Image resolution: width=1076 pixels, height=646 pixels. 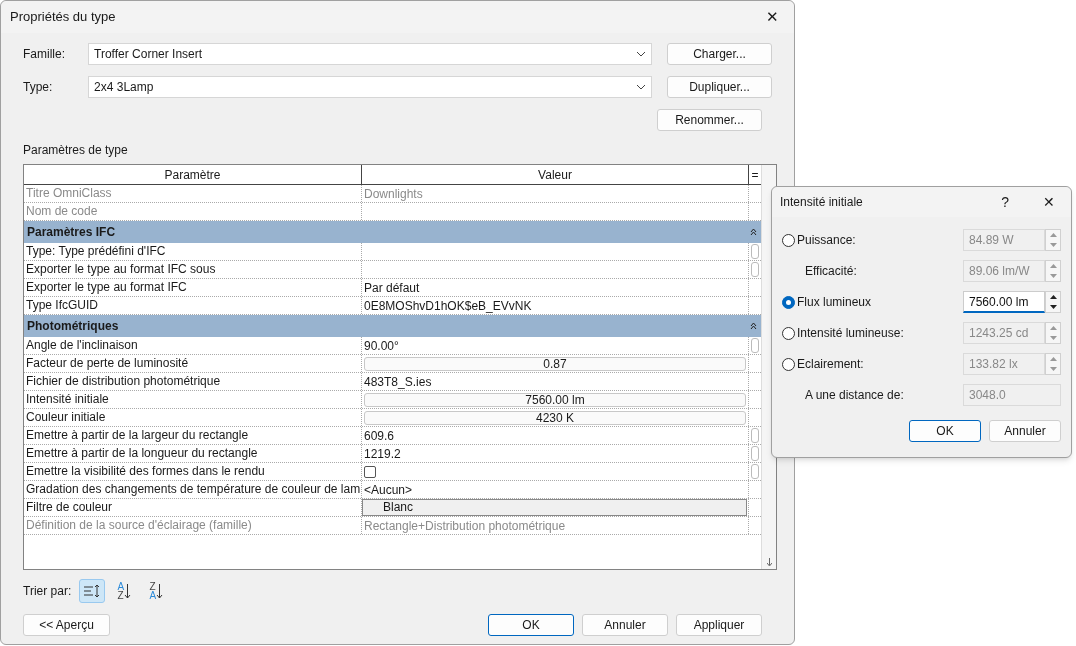 What do you see at coordinates (193, 525) in the screenshot?
I see `parameter-cell: Définition de la source d'éclairage (famille)` at bounding box center [193, 525].